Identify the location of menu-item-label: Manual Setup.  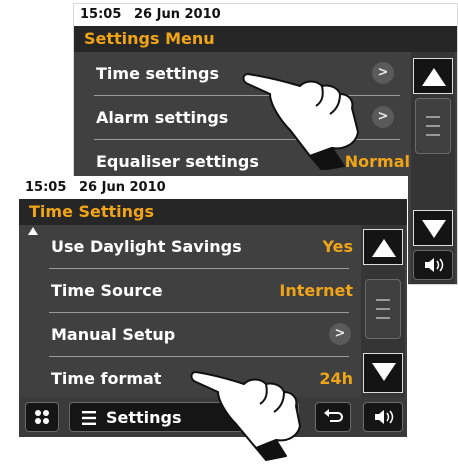
(113, 334).